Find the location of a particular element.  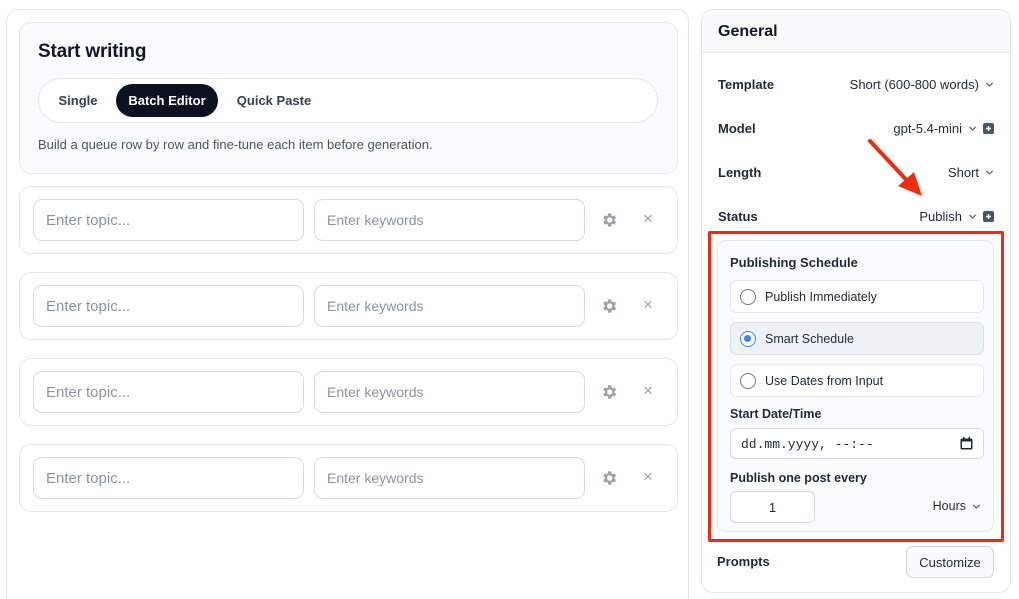

status-select: Publish is located at coordinates (956, 216).